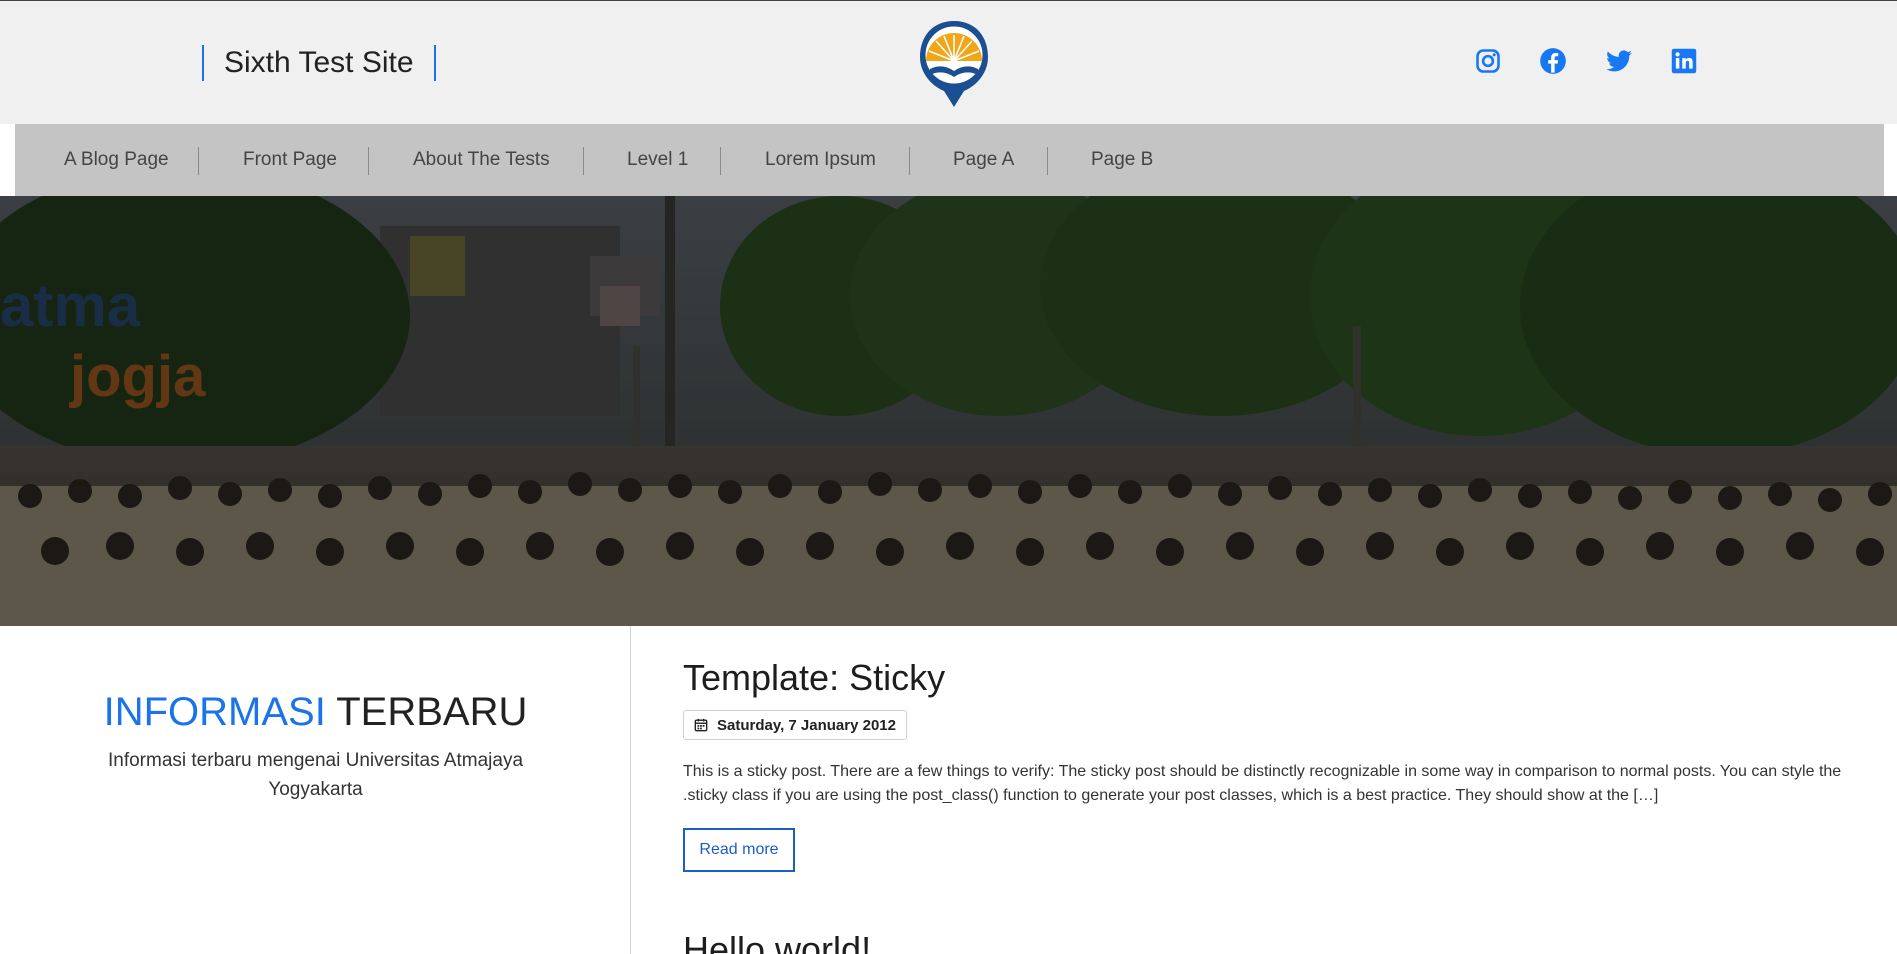 The width and height of the screenshot is (1897, 954). Describe the element at coordinates (983, 160) in the screenshot. I see `nav-item-page-a: Page A` at that location.